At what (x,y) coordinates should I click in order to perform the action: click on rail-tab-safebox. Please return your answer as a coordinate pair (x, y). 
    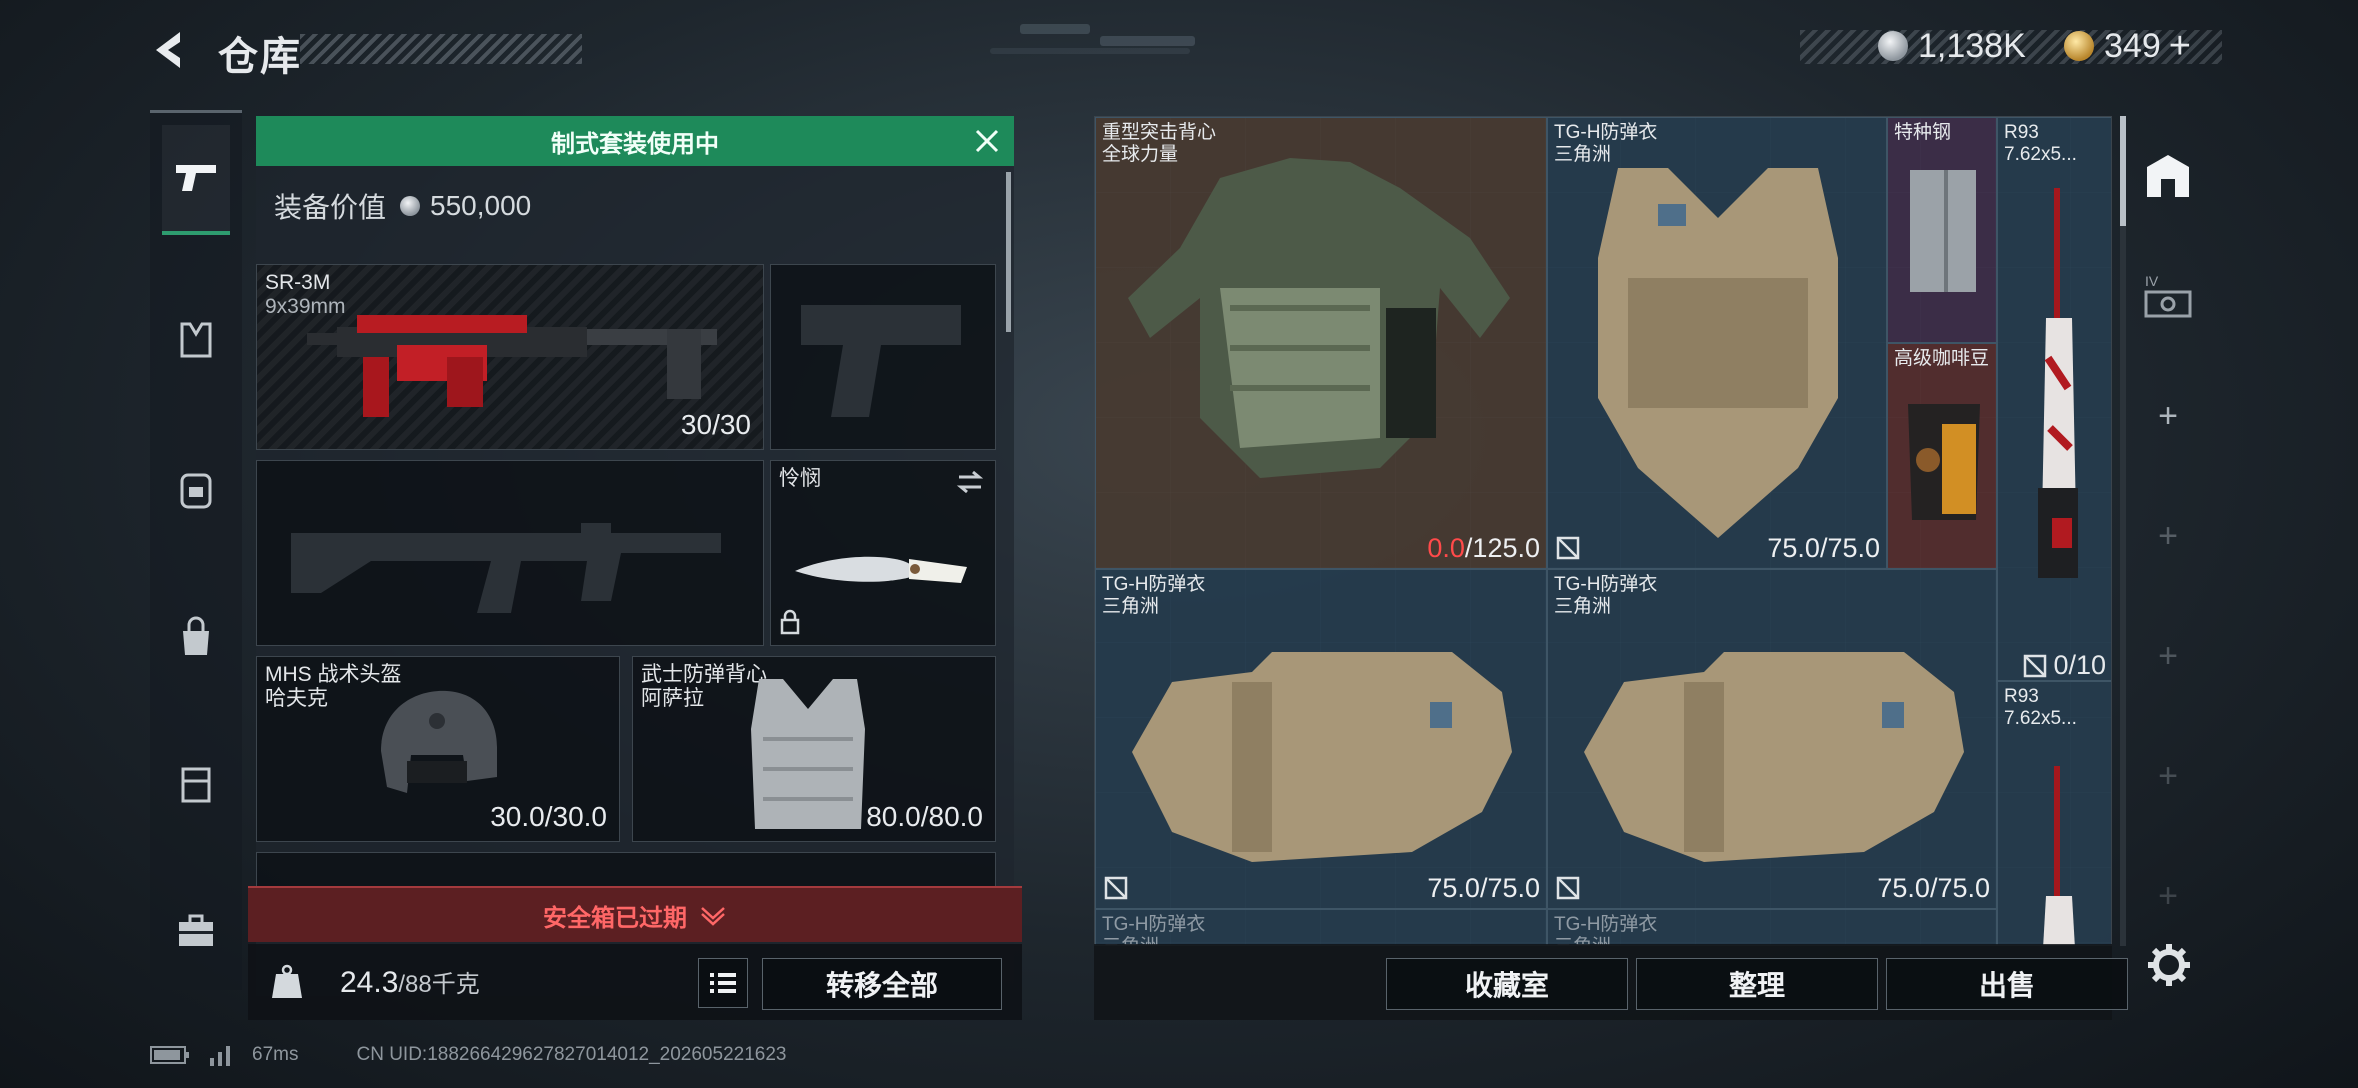
    Looking at the image, I should click on (196, 930).